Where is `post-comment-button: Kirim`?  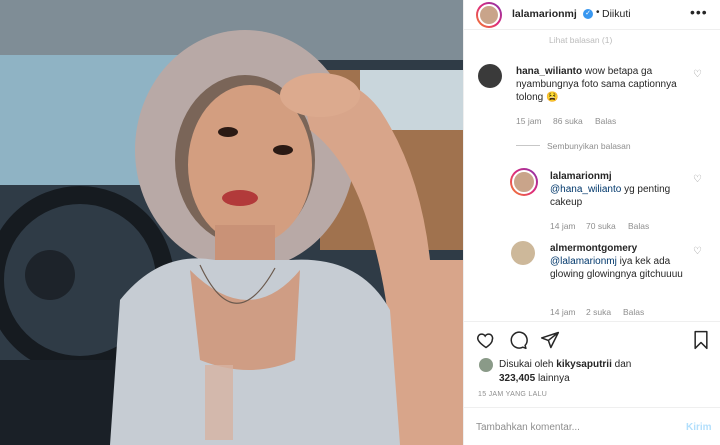
post-comment-button: Kirim is located at coordinates (699, 427).